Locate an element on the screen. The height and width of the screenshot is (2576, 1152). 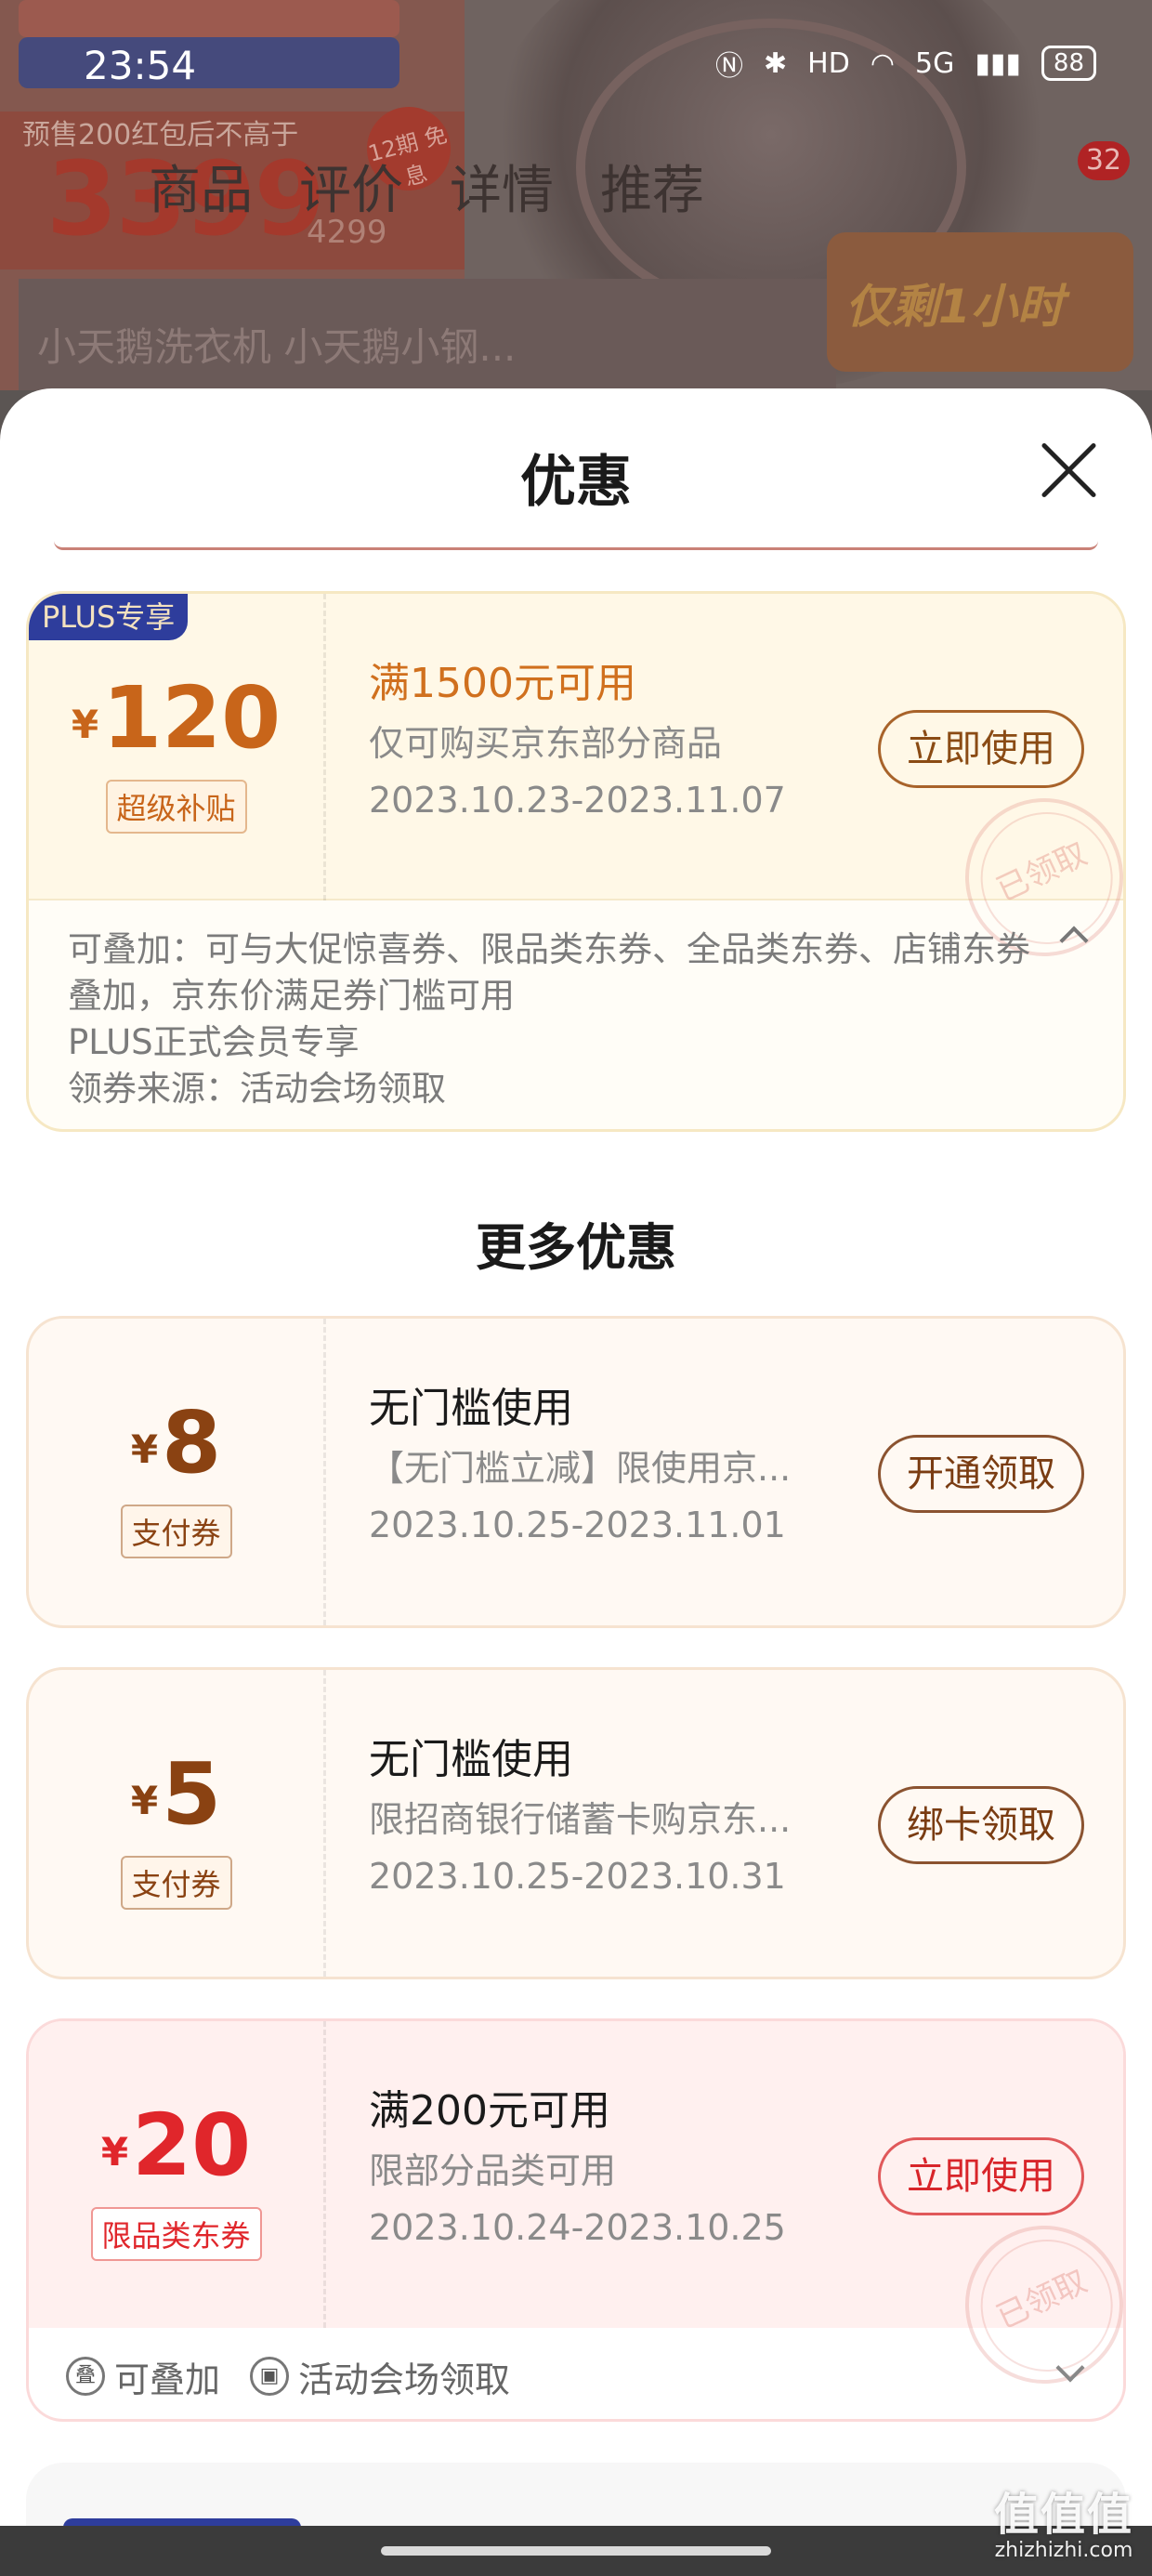
tab-recommend: 推荐 is located at coordinates (652, 186).